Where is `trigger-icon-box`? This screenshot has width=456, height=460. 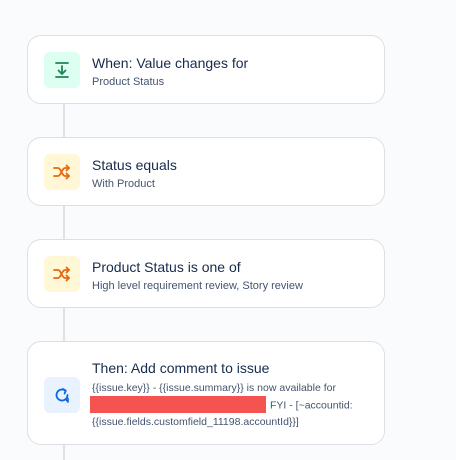 trigger-icon-box is located at coordinates (62, 70).